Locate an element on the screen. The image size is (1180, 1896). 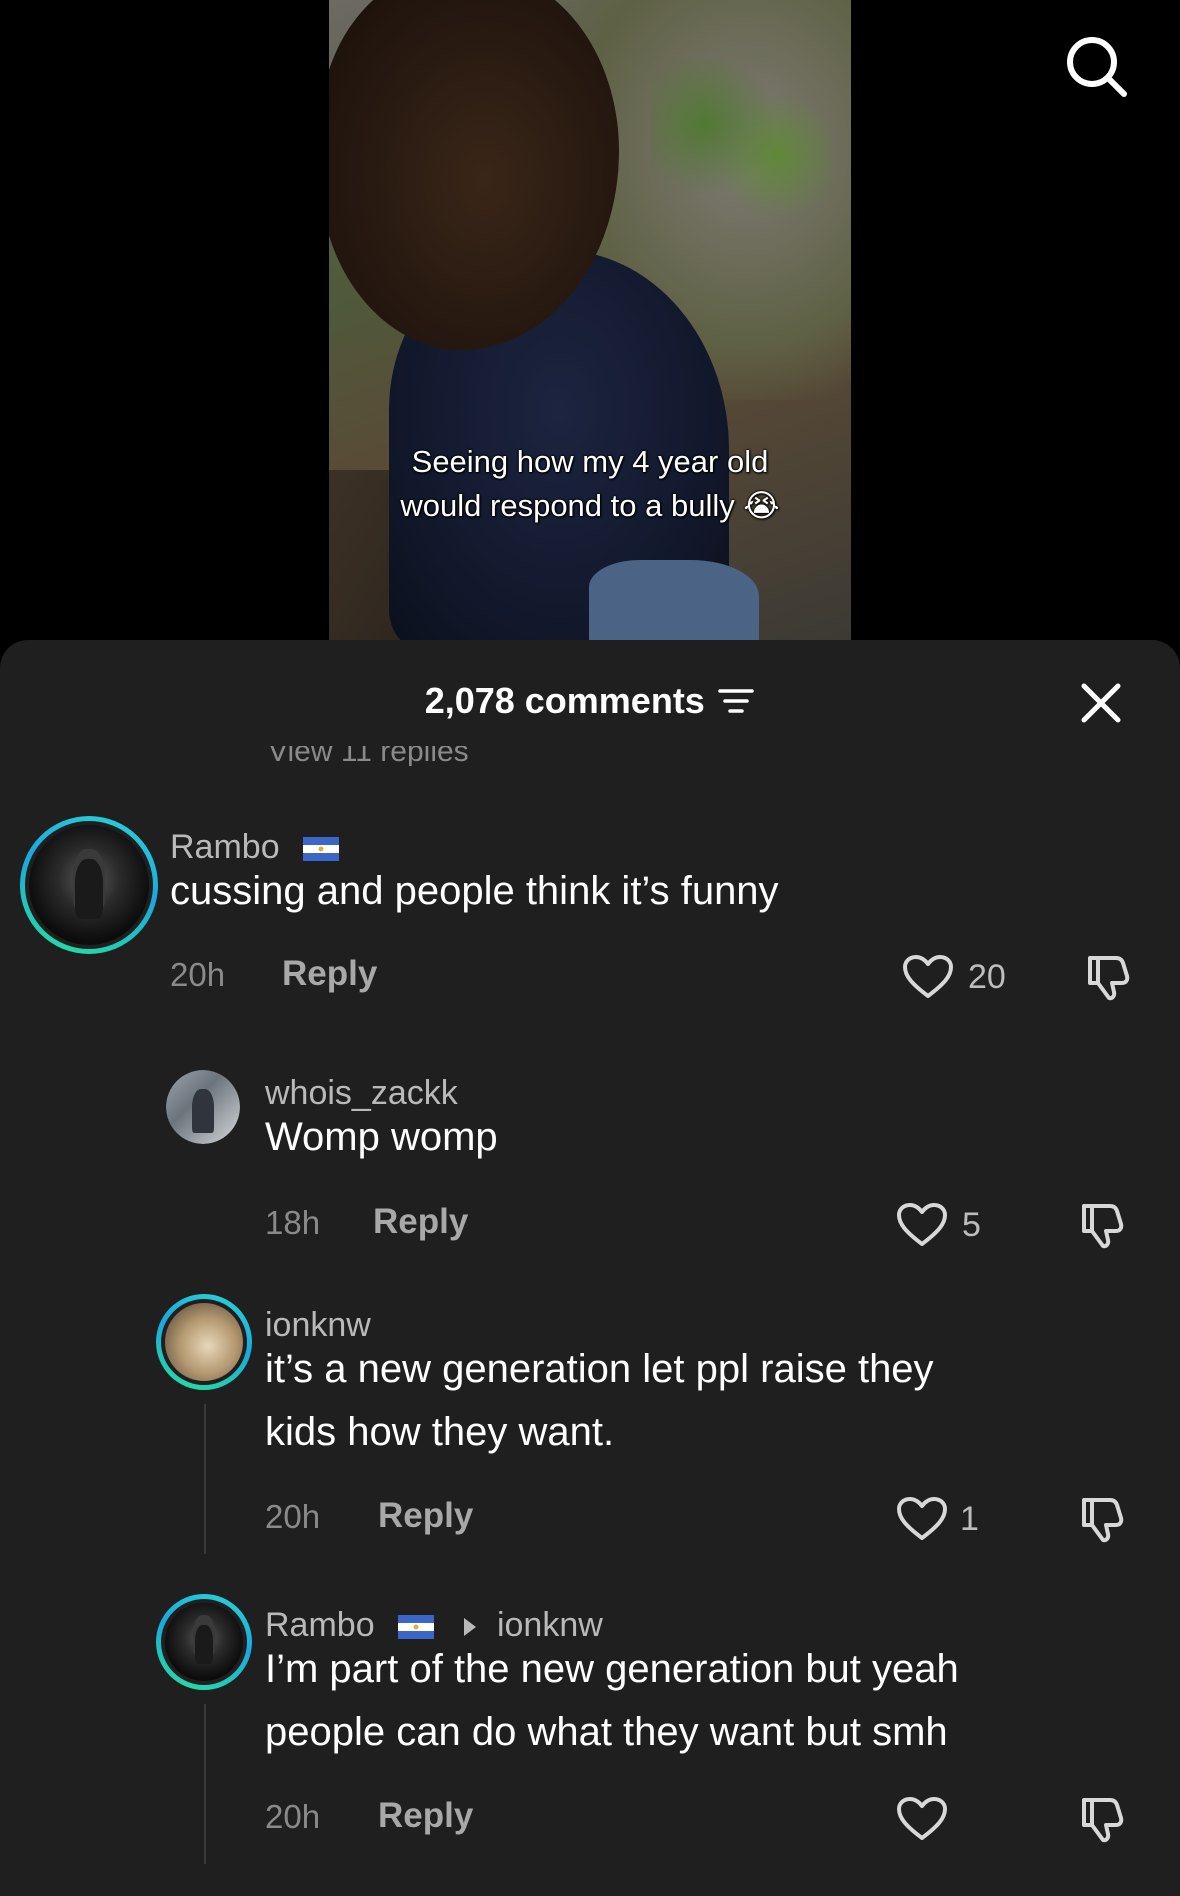
search-icon is located at coordinates (1097, 67).